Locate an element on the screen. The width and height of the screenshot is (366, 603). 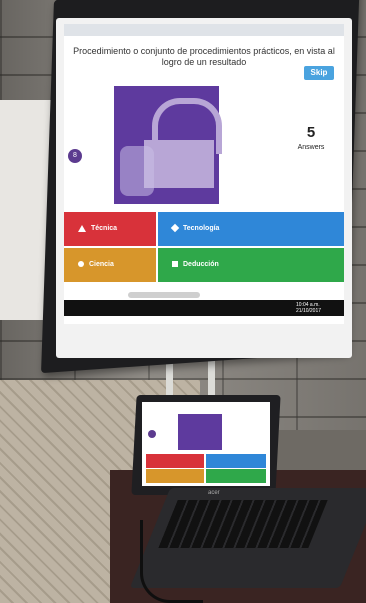
laptop-answer-blue is located at coordinates (236, 461).